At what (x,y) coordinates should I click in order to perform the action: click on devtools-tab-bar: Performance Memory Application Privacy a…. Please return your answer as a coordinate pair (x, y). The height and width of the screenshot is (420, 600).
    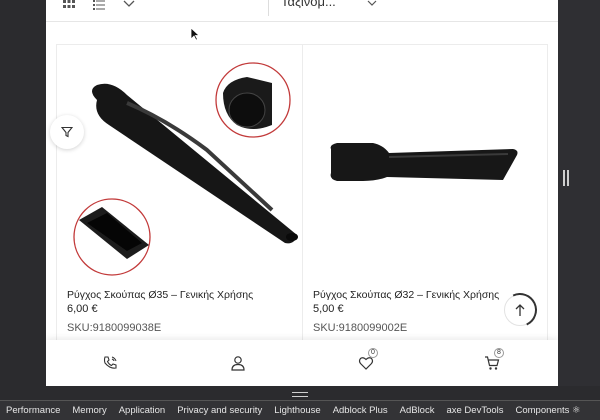
    Looking at the image, I should click on (300, 410).